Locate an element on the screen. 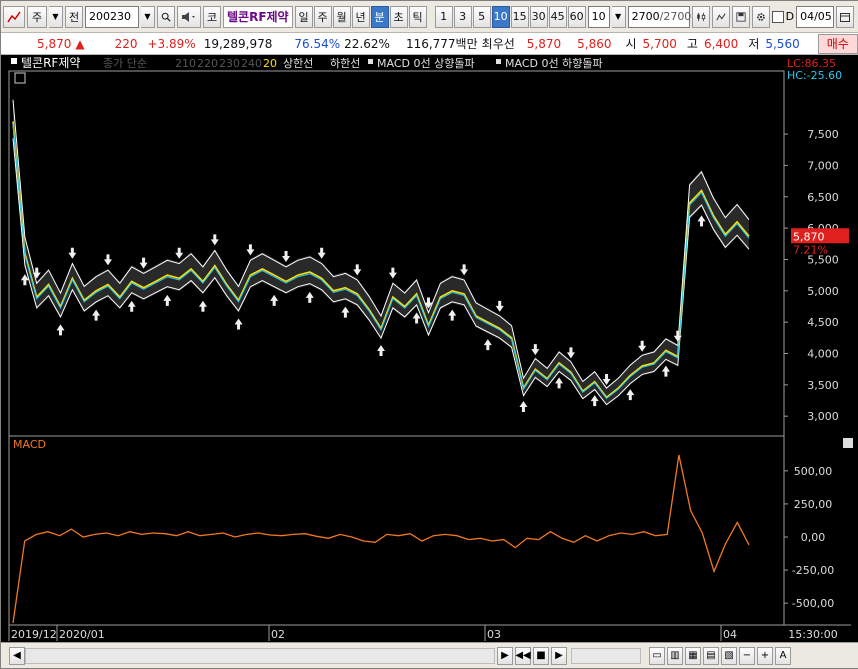 The width and height of the screenshot is (858, 669). buy-label: 매수 is located at coordinates (837, 44).